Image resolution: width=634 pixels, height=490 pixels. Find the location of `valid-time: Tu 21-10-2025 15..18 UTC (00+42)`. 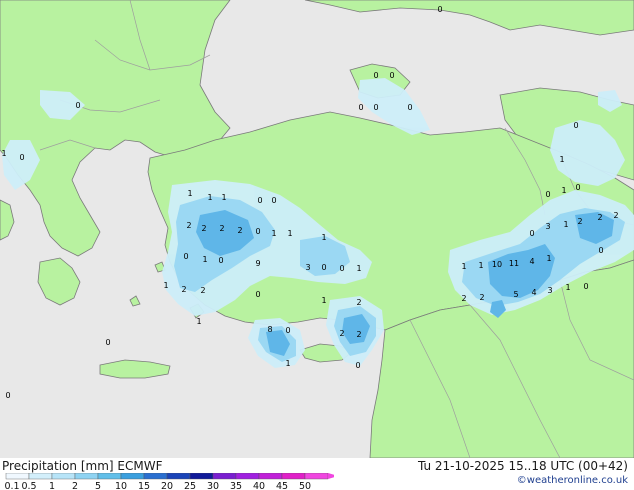

valid-time: Tu 21-10-2025 15..18 UTC (00+42) is located at coordinates (522, 466).